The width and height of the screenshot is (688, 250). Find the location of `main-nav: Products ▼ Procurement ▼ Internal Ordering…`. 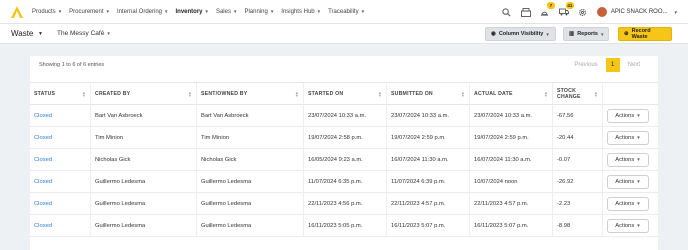

main-nav: Products ▼ Procurement ▼ Internal Ordering… is located at coordinates (202, 12).